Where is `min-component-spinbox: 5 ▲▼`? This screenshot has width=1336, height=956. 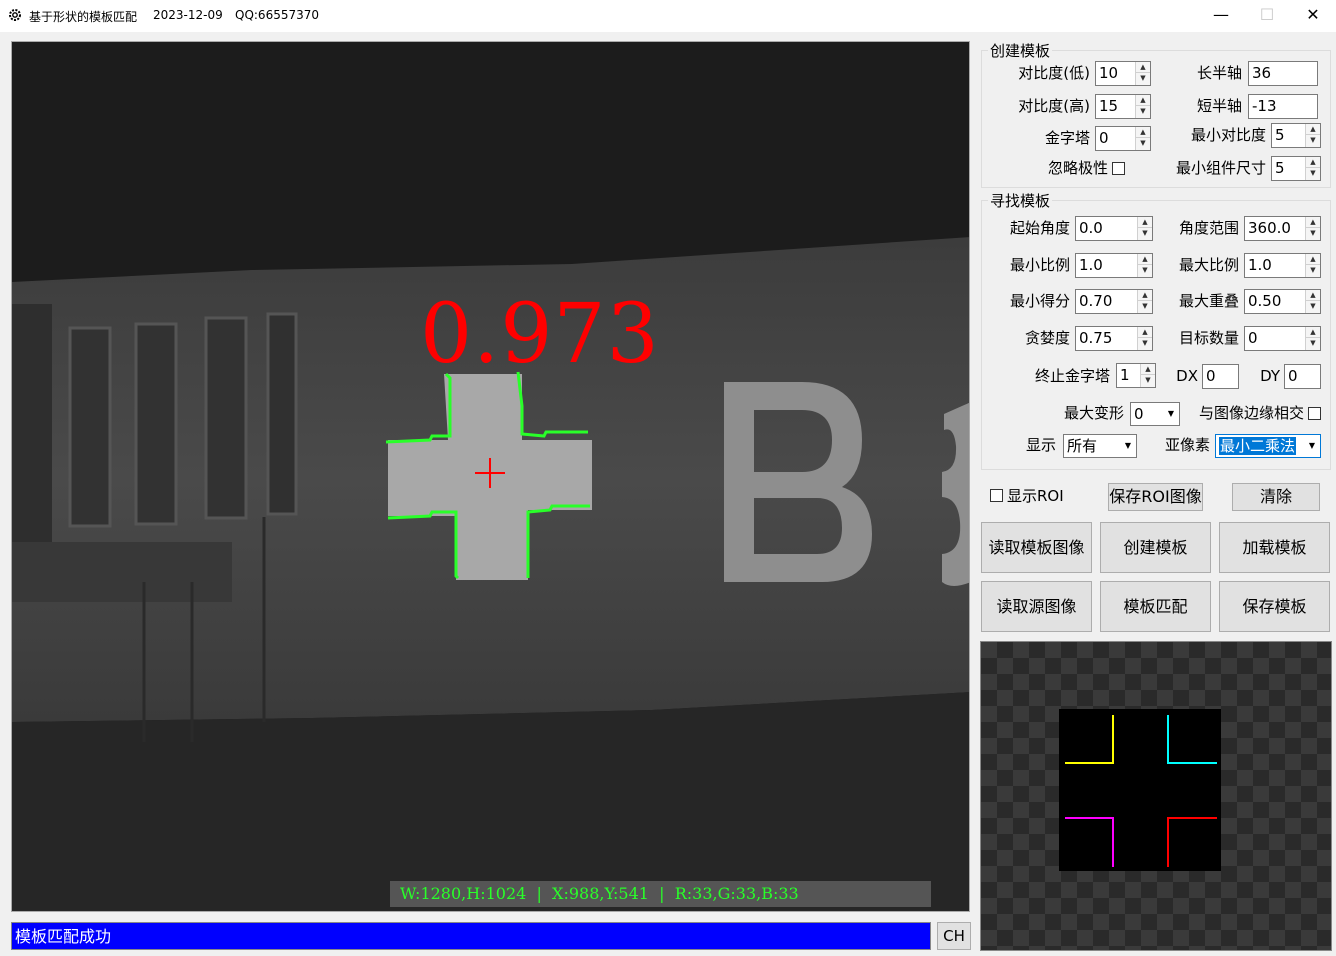
min-component-spinbox: 5 ▲▼ is located at coordinates (1296, 168).